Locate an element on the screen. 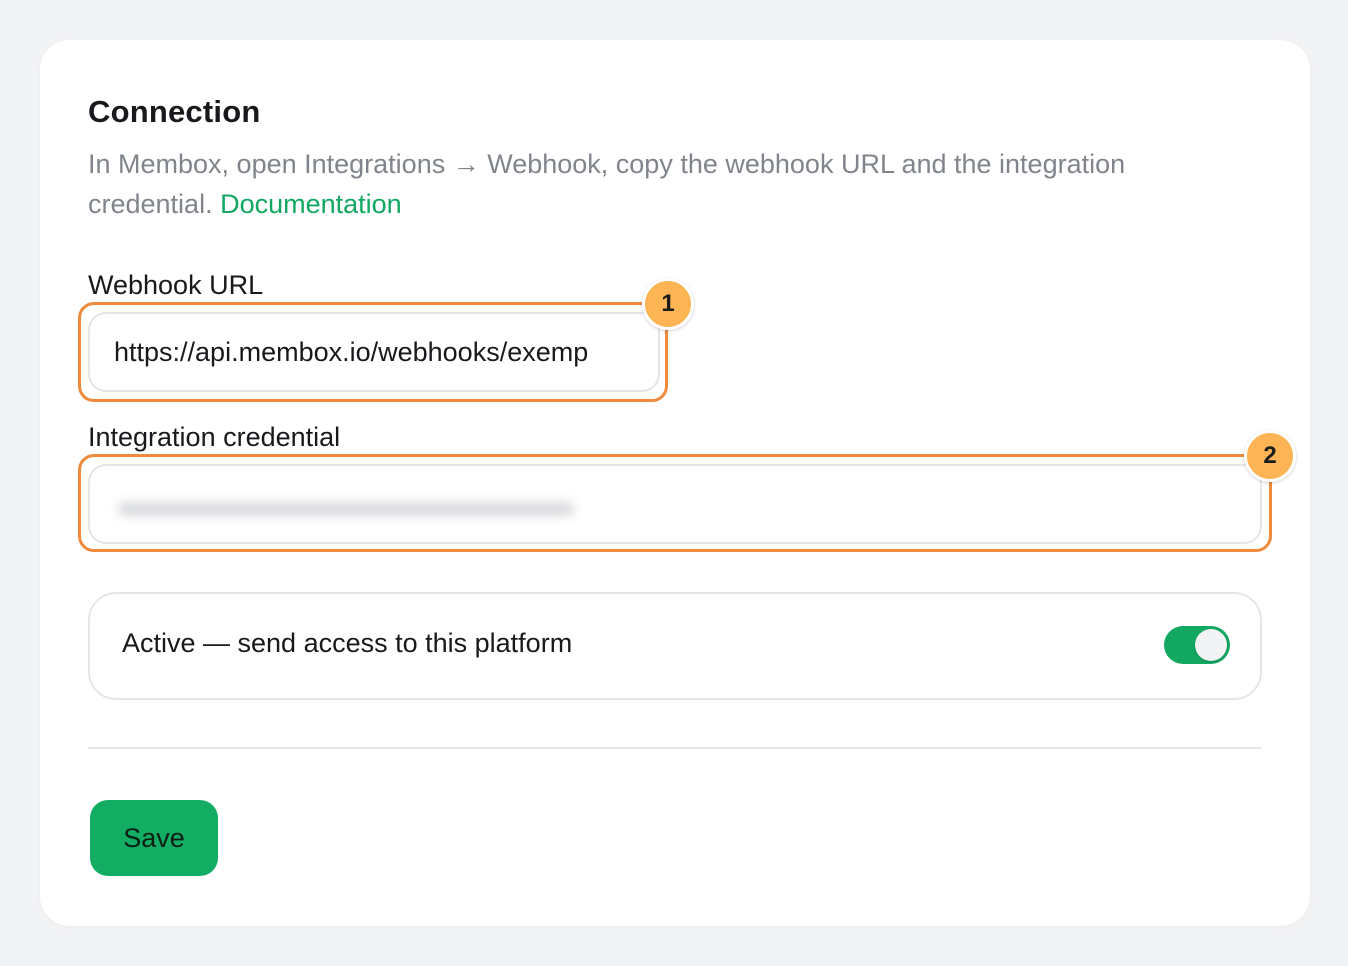  credential-label: Integration credential is located at coordinates (214, 437).